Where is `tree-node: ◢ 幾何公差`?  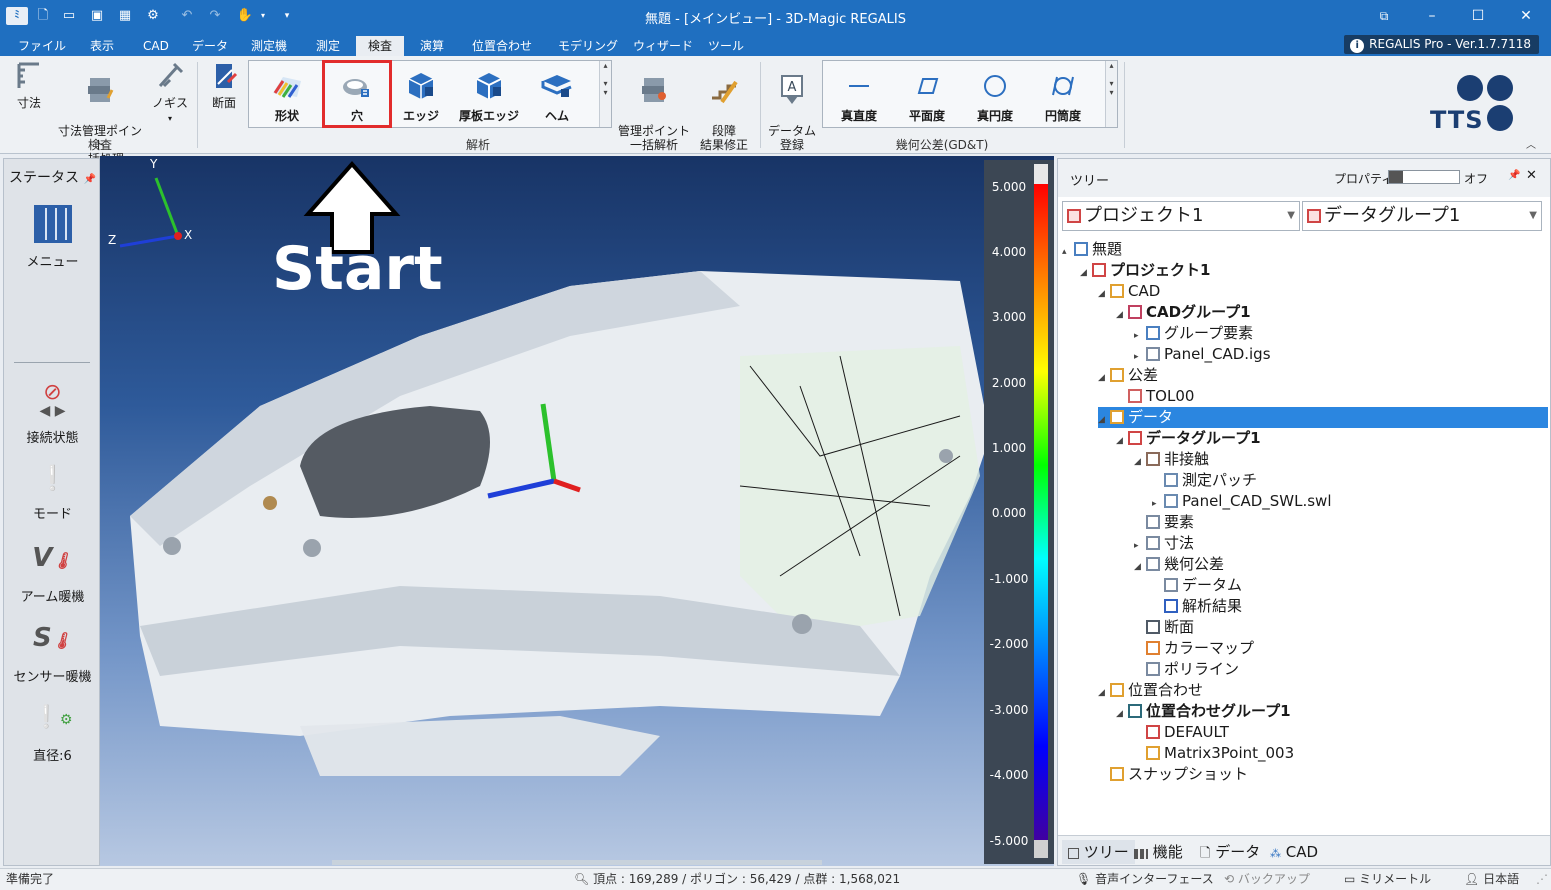 tree-node: ◢ 幾何公差 is located at coordinates (1179, 564).